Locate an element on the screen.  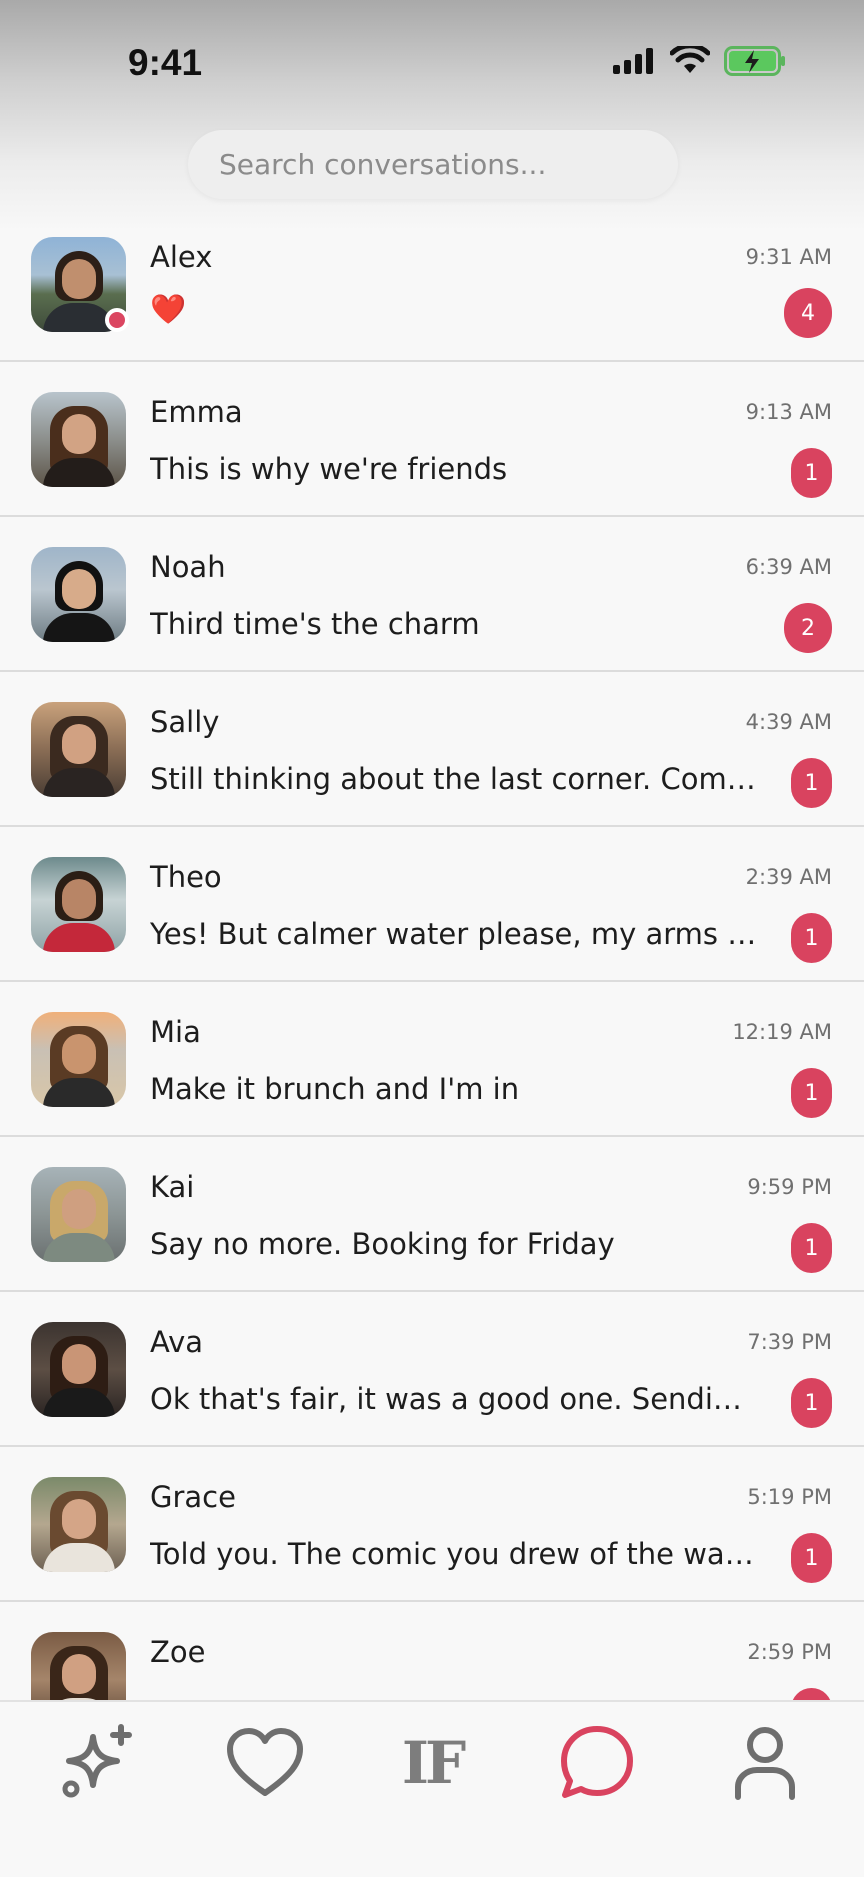
conversation-row: Alex 9:31 AM ❤️ 4 is located at coordinates (432, 297).